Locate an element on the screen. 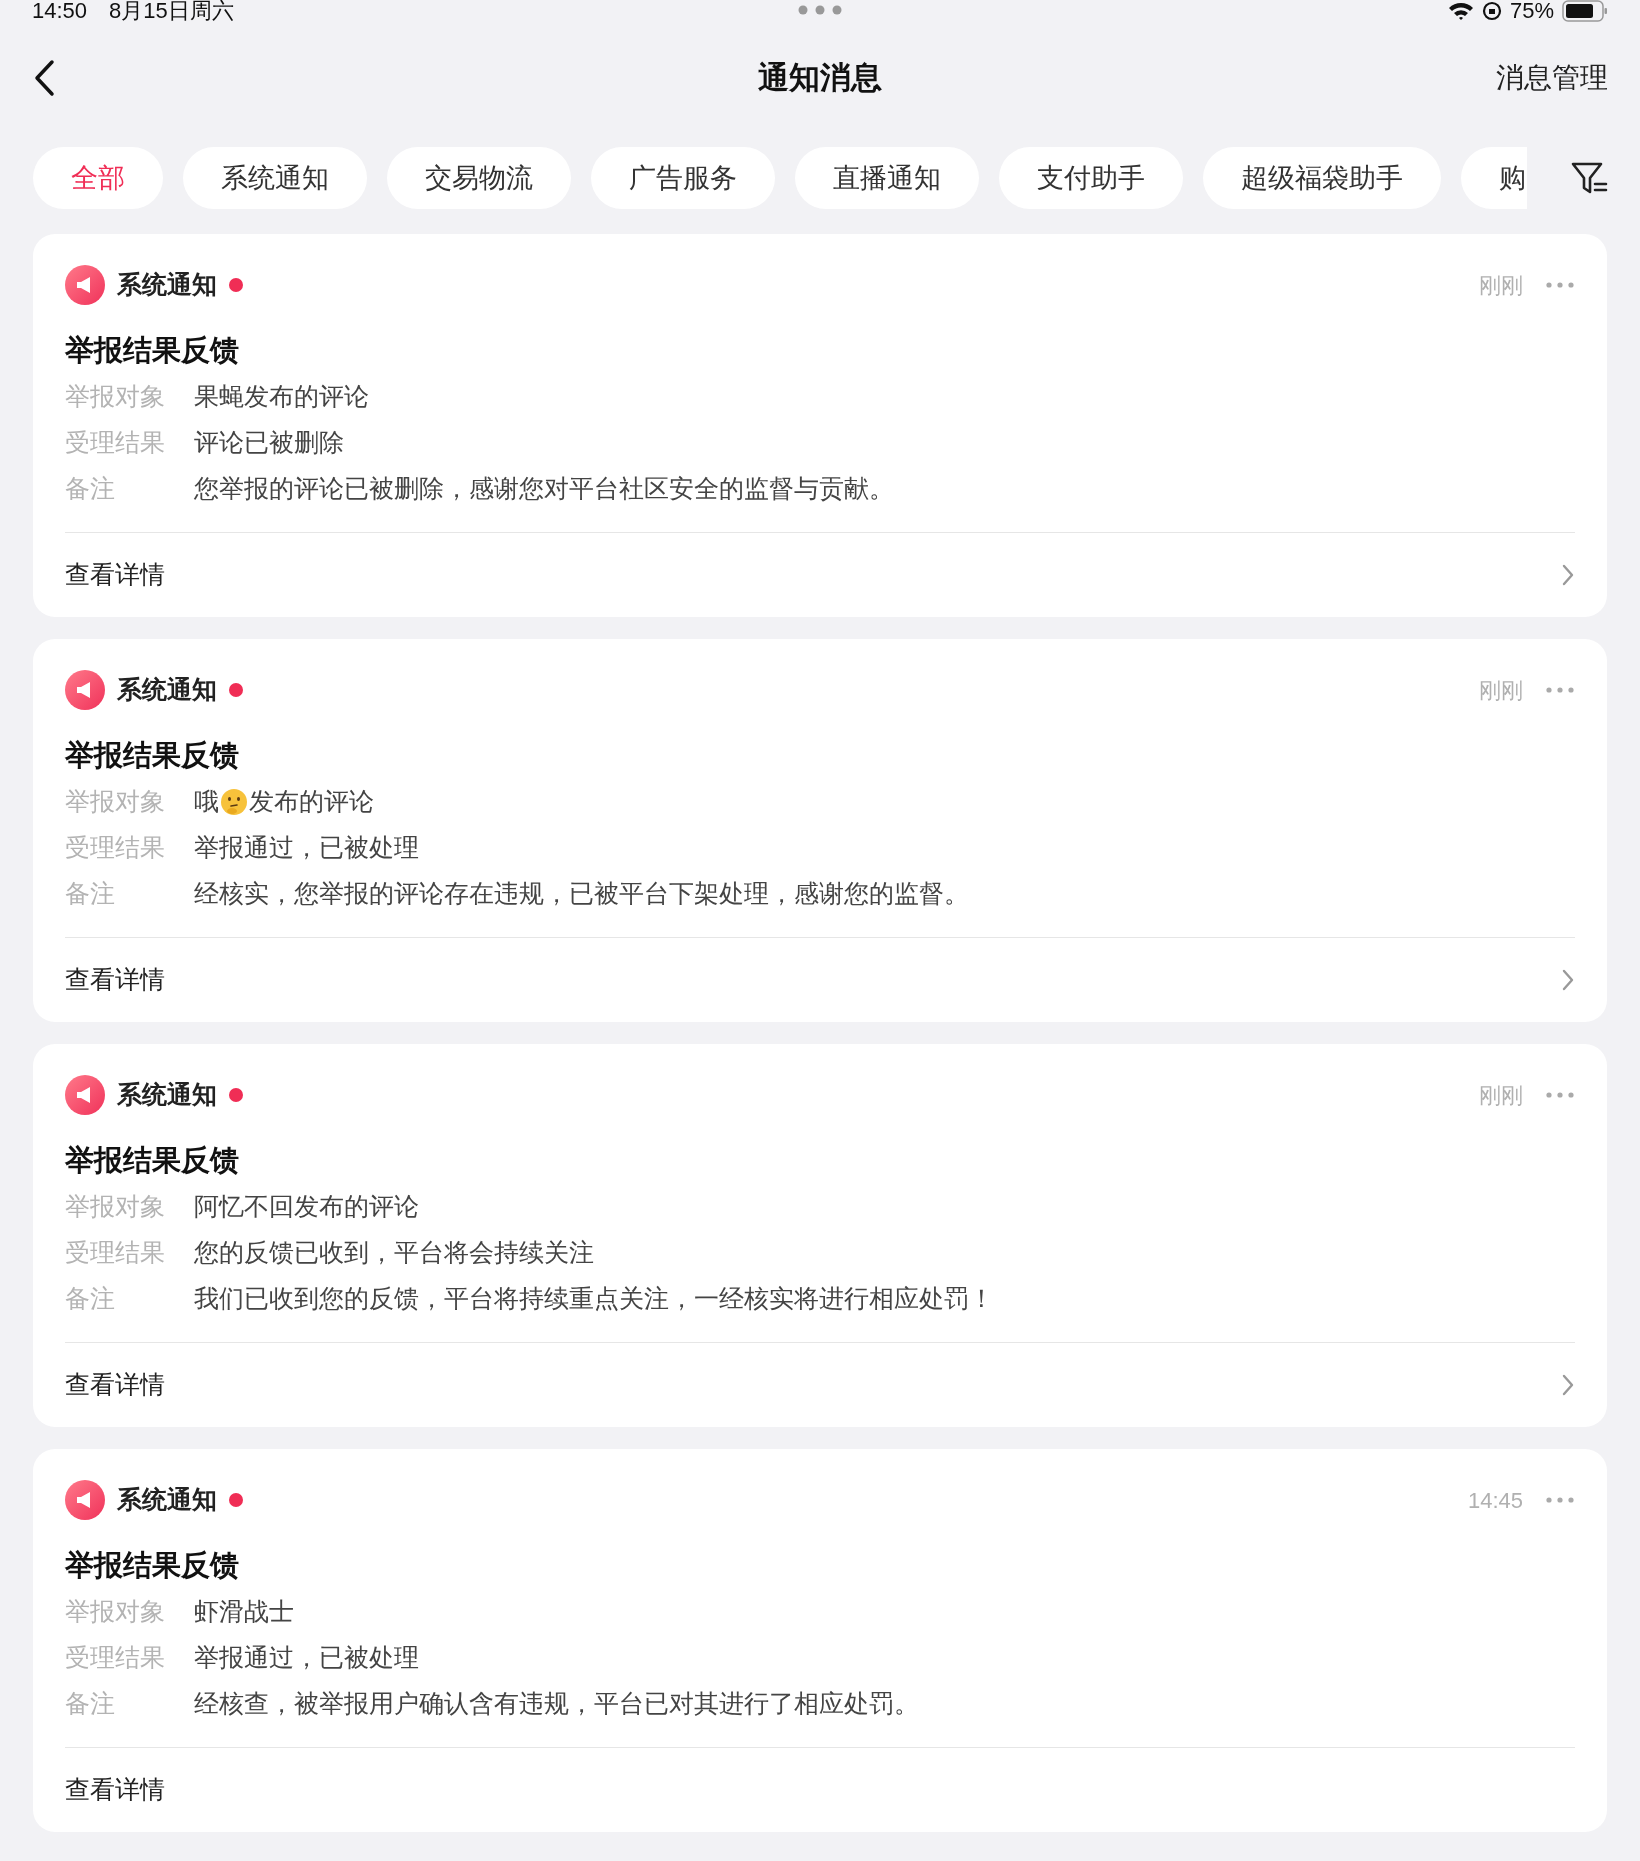 The width and height of the screenshot is (1640, 1861). rotation-lock-icon is located at coordinates (1491, 11).